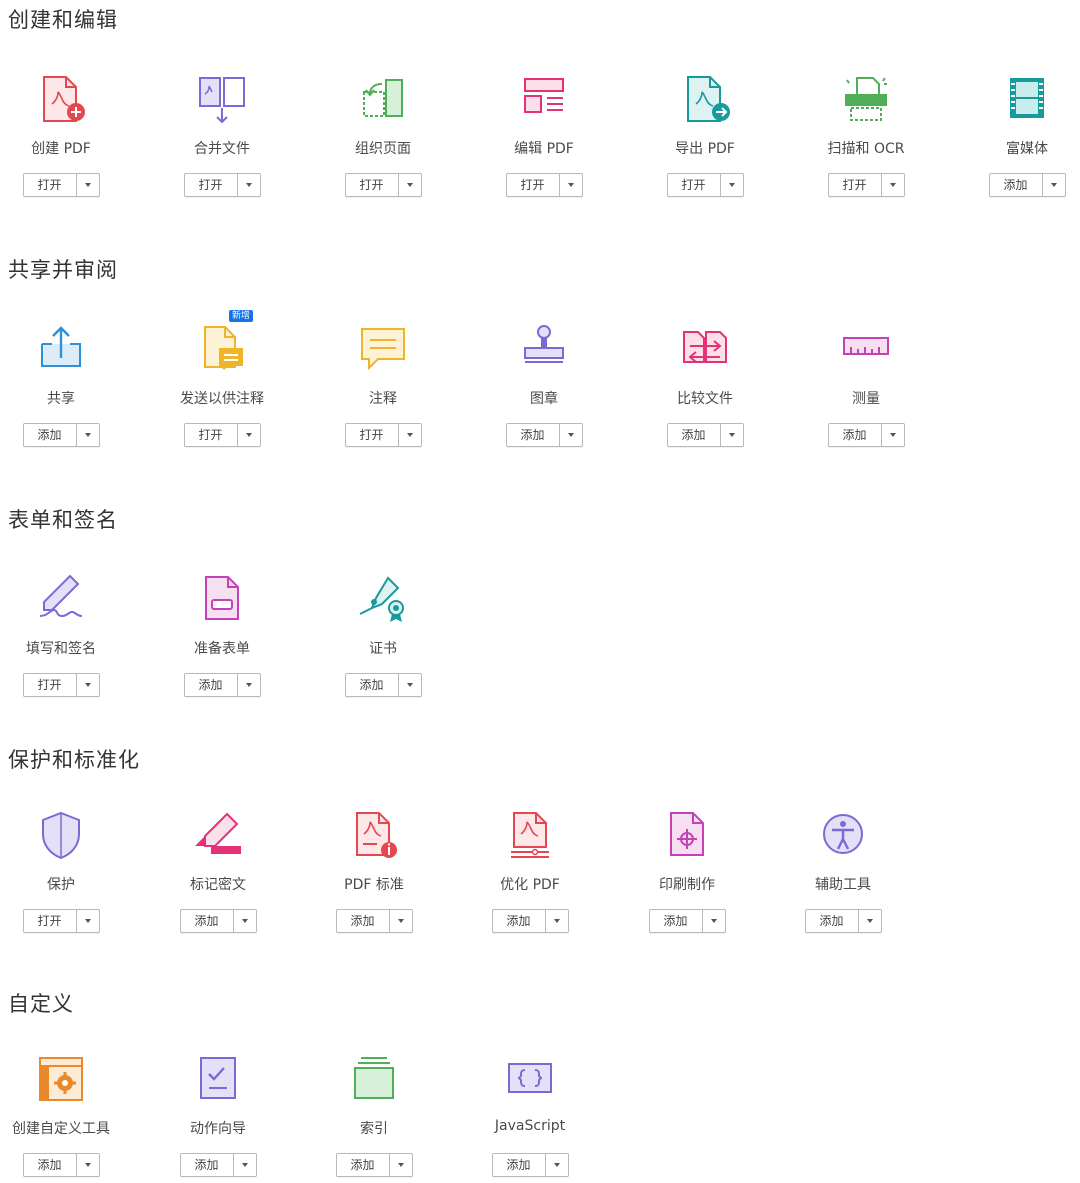  What do you see at coordinates (866, 135) in the screenshot?
I see `tool-scan-ocr: 扫描和 OCR 打开` at bounding box center [866, 135].